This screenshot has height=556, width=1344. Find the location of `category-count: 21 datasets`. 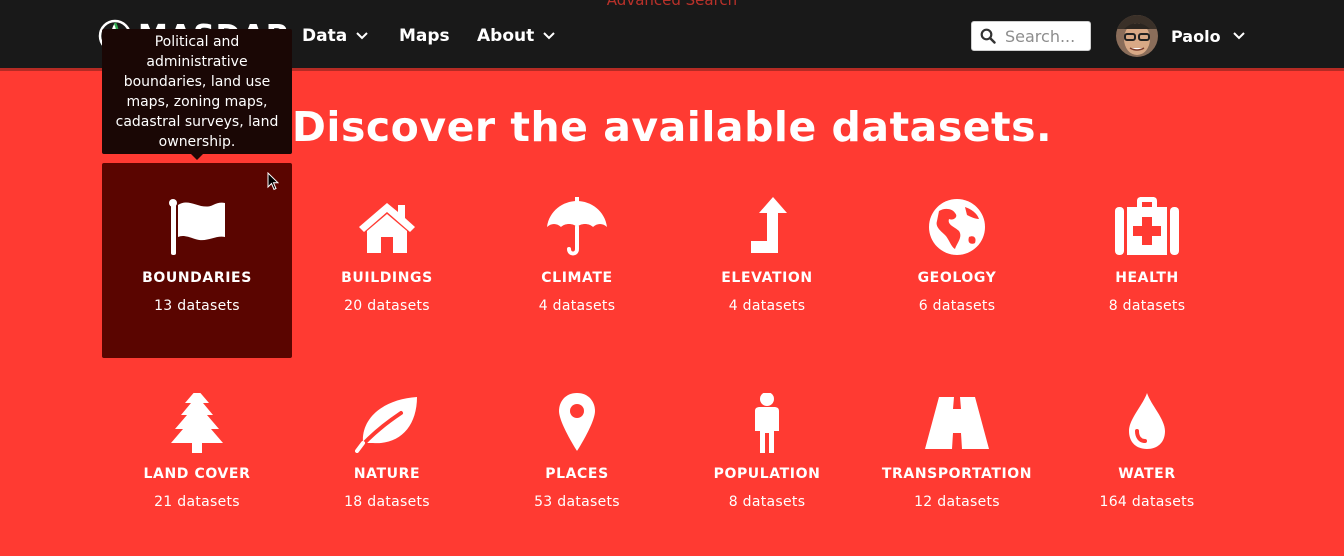

category-count: 21 datasets is located at coordinates (197, 502).